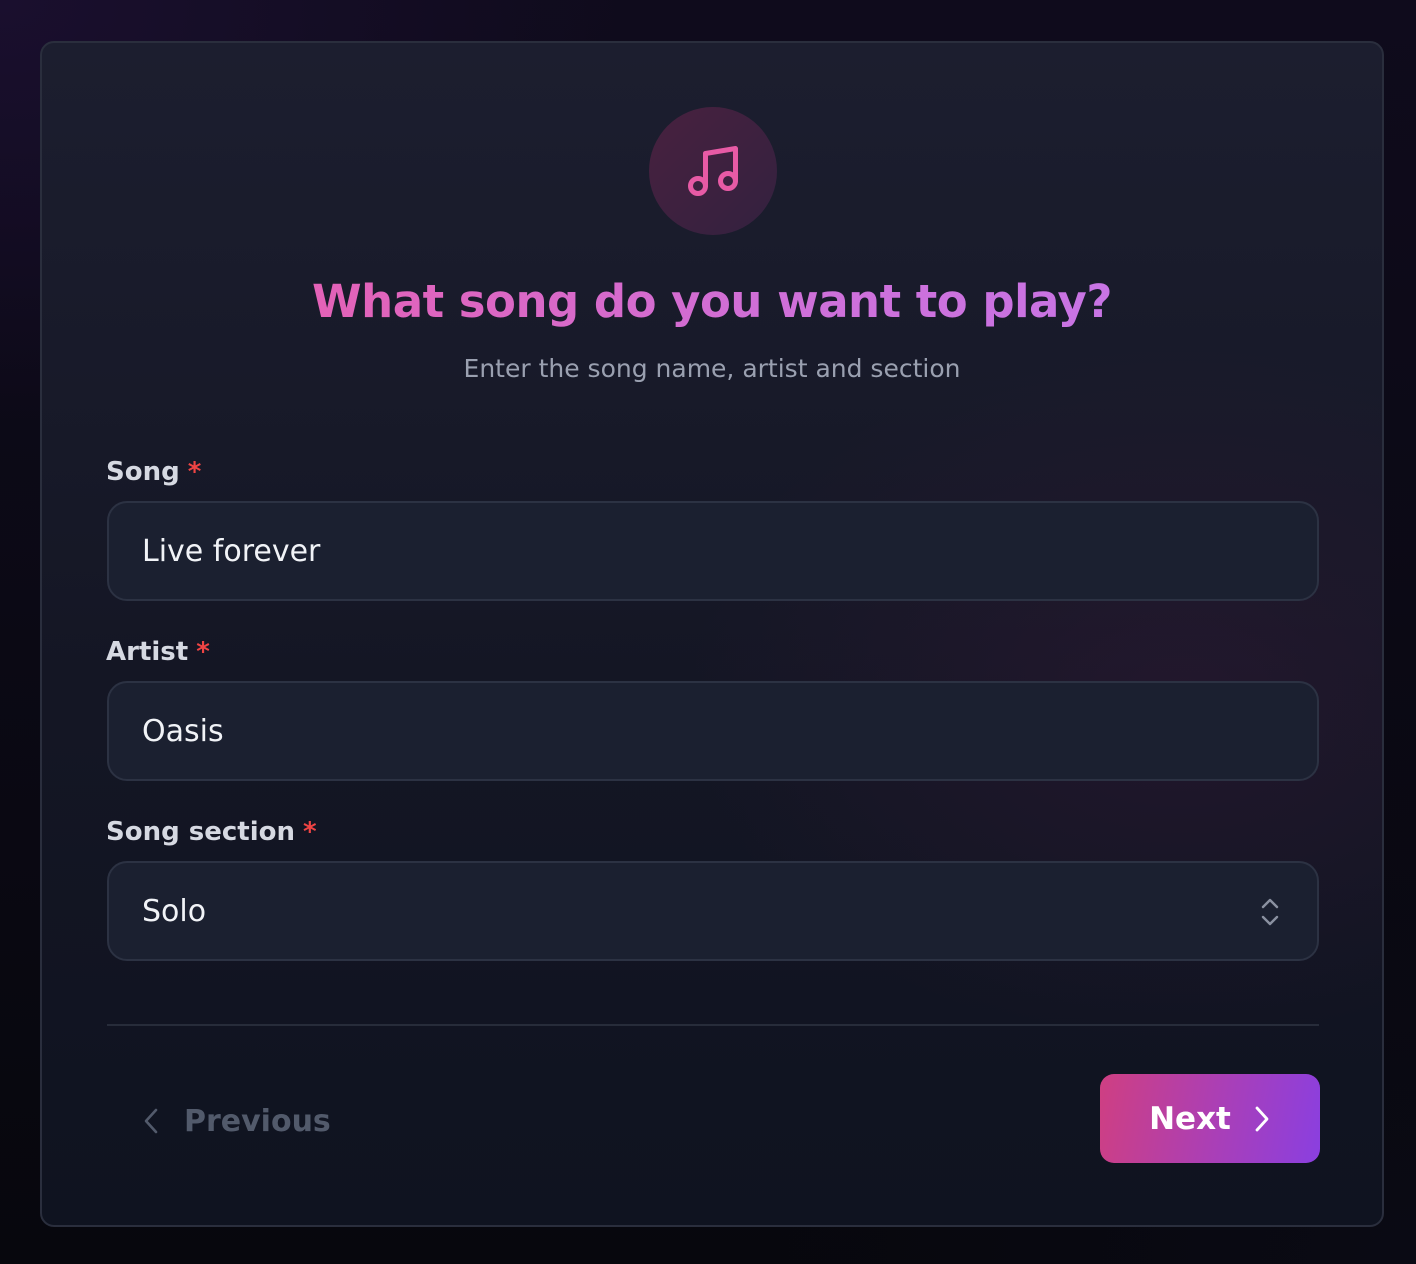  I want to click on page-title: What song do you want to play?, so click(712, 301).